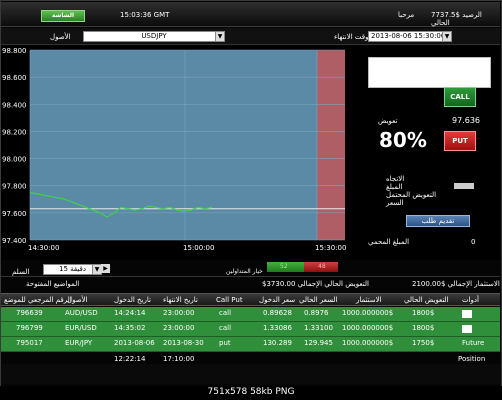 The height and width of the screenshot is (400, 502). What do you see at coordinates (29, 343) in the screenshot?
I see `cell-ref: 795017` at bounding box center [29, 343].